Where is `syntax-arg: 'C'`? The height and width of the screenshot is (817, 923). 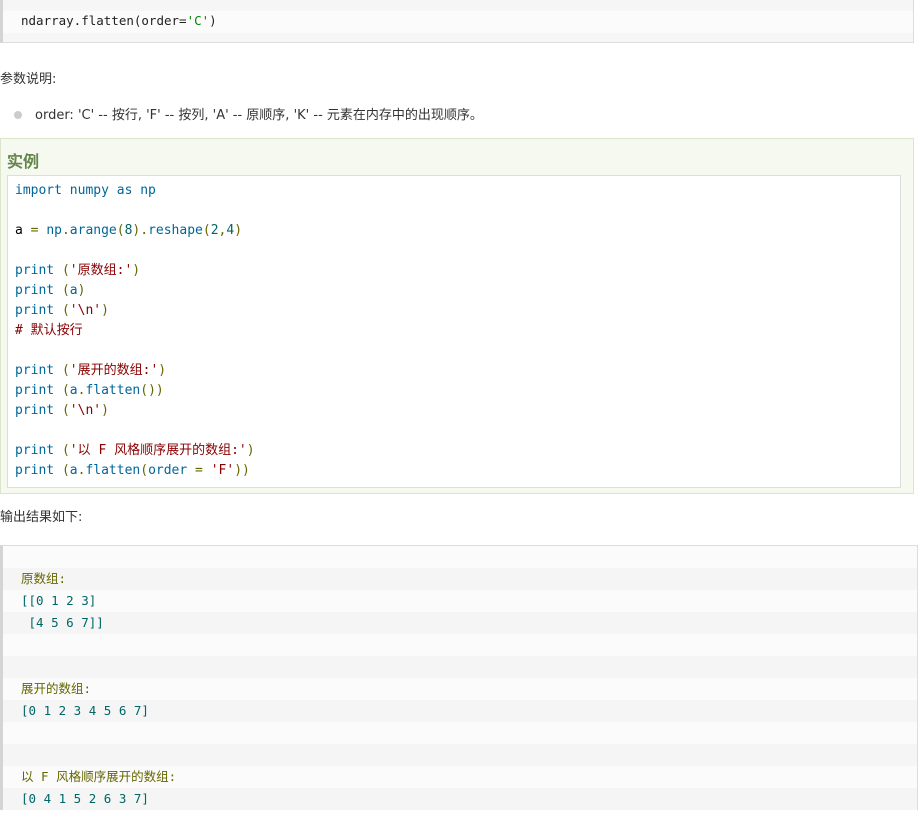 syntax-arg: 'C' is located at coordinates (198, 20).